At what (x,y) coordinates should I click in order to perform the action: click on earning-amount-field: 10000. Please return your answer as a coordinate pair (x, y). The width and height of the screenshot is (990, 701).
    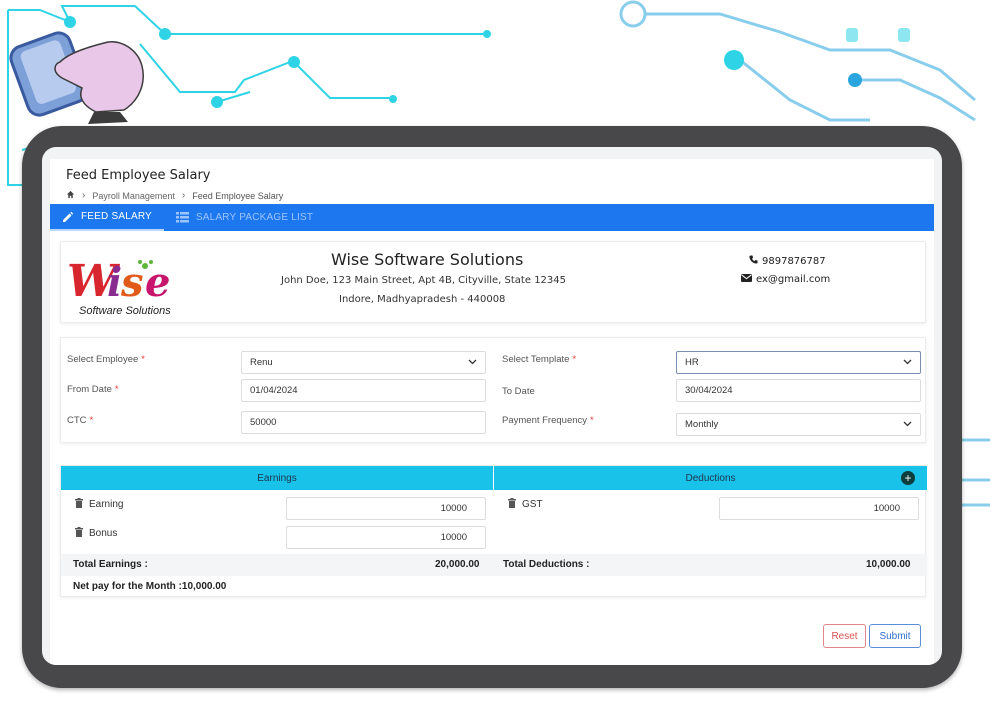
    Looking at the image, I should click on (386, 508).